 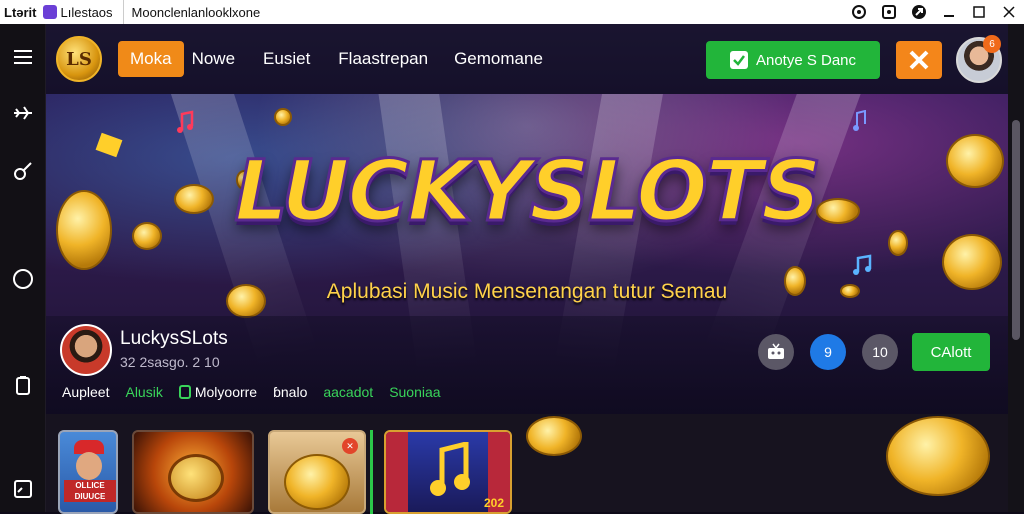 I want to click on banner-subtitle: Aplubasi Music Mensenangan tutur Semau, so click(x=527, y=291).